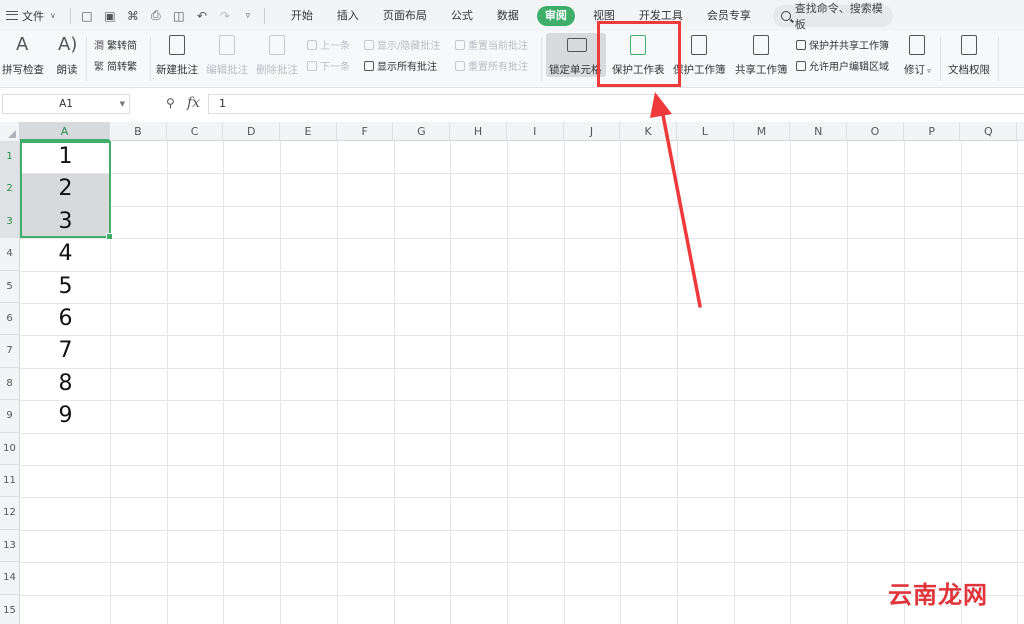 Image resolution: width=1024 pixels, height=624 pixels. I want to click on spell-check-button: A 拼写检查, so click(23, 55).